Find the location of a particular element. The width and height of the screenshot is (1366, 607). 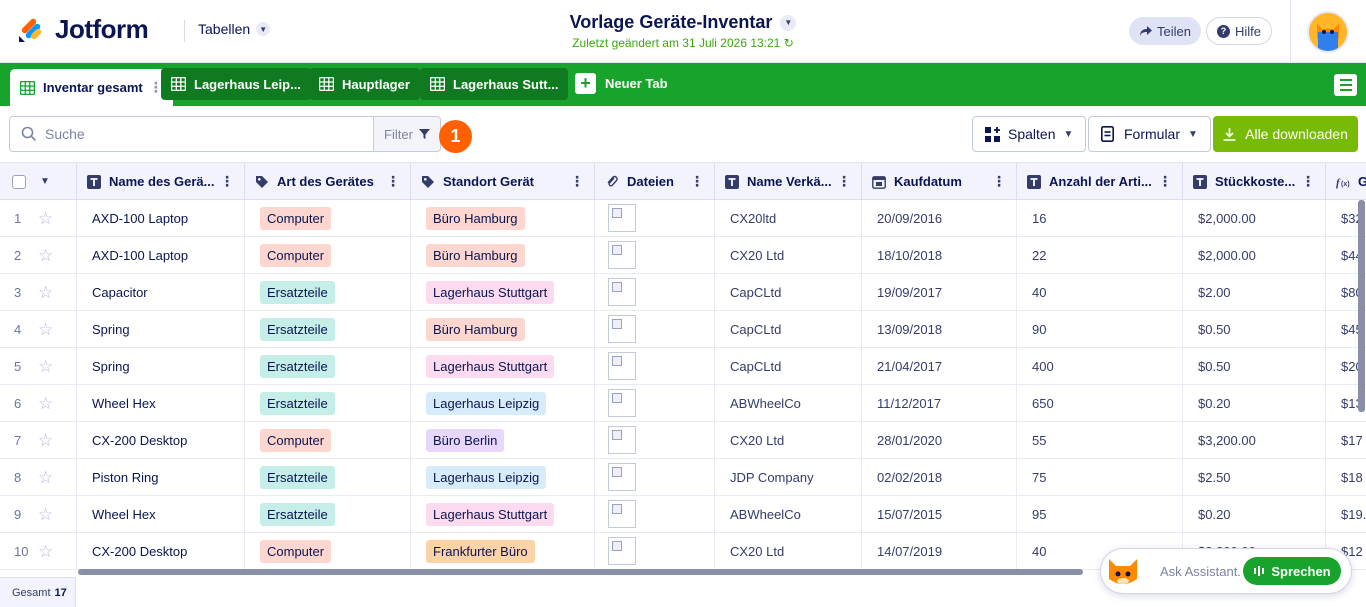

search-input is located at coordinates (205, 134).